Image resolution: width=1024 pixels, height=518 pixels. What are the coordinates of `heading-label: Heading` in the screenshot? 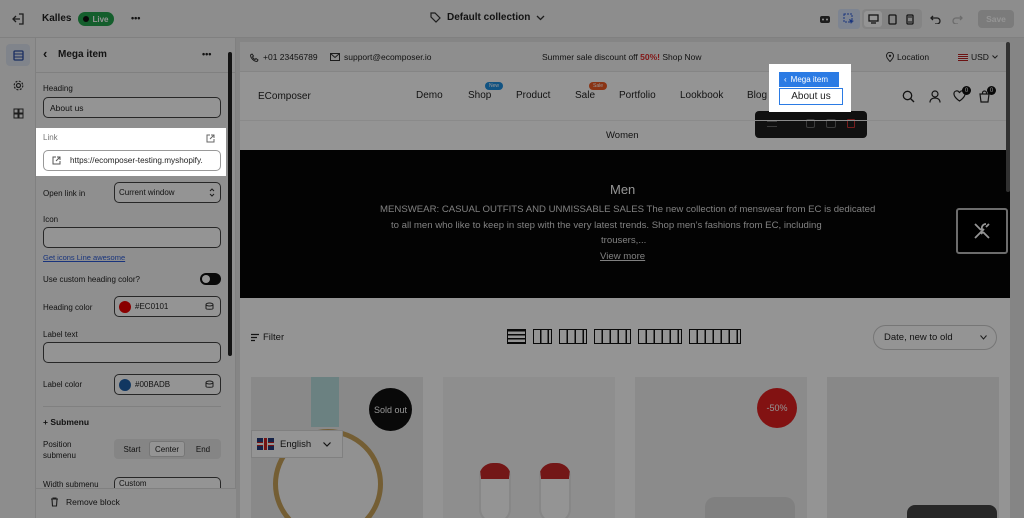 It's located at (58, 88).